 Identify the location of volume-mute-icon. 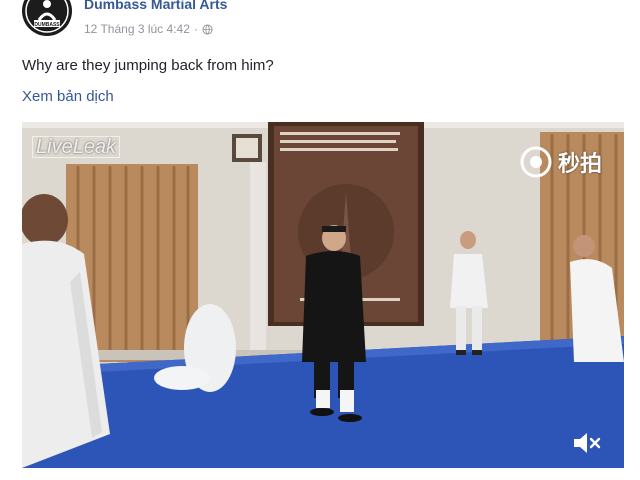
(587, 443).